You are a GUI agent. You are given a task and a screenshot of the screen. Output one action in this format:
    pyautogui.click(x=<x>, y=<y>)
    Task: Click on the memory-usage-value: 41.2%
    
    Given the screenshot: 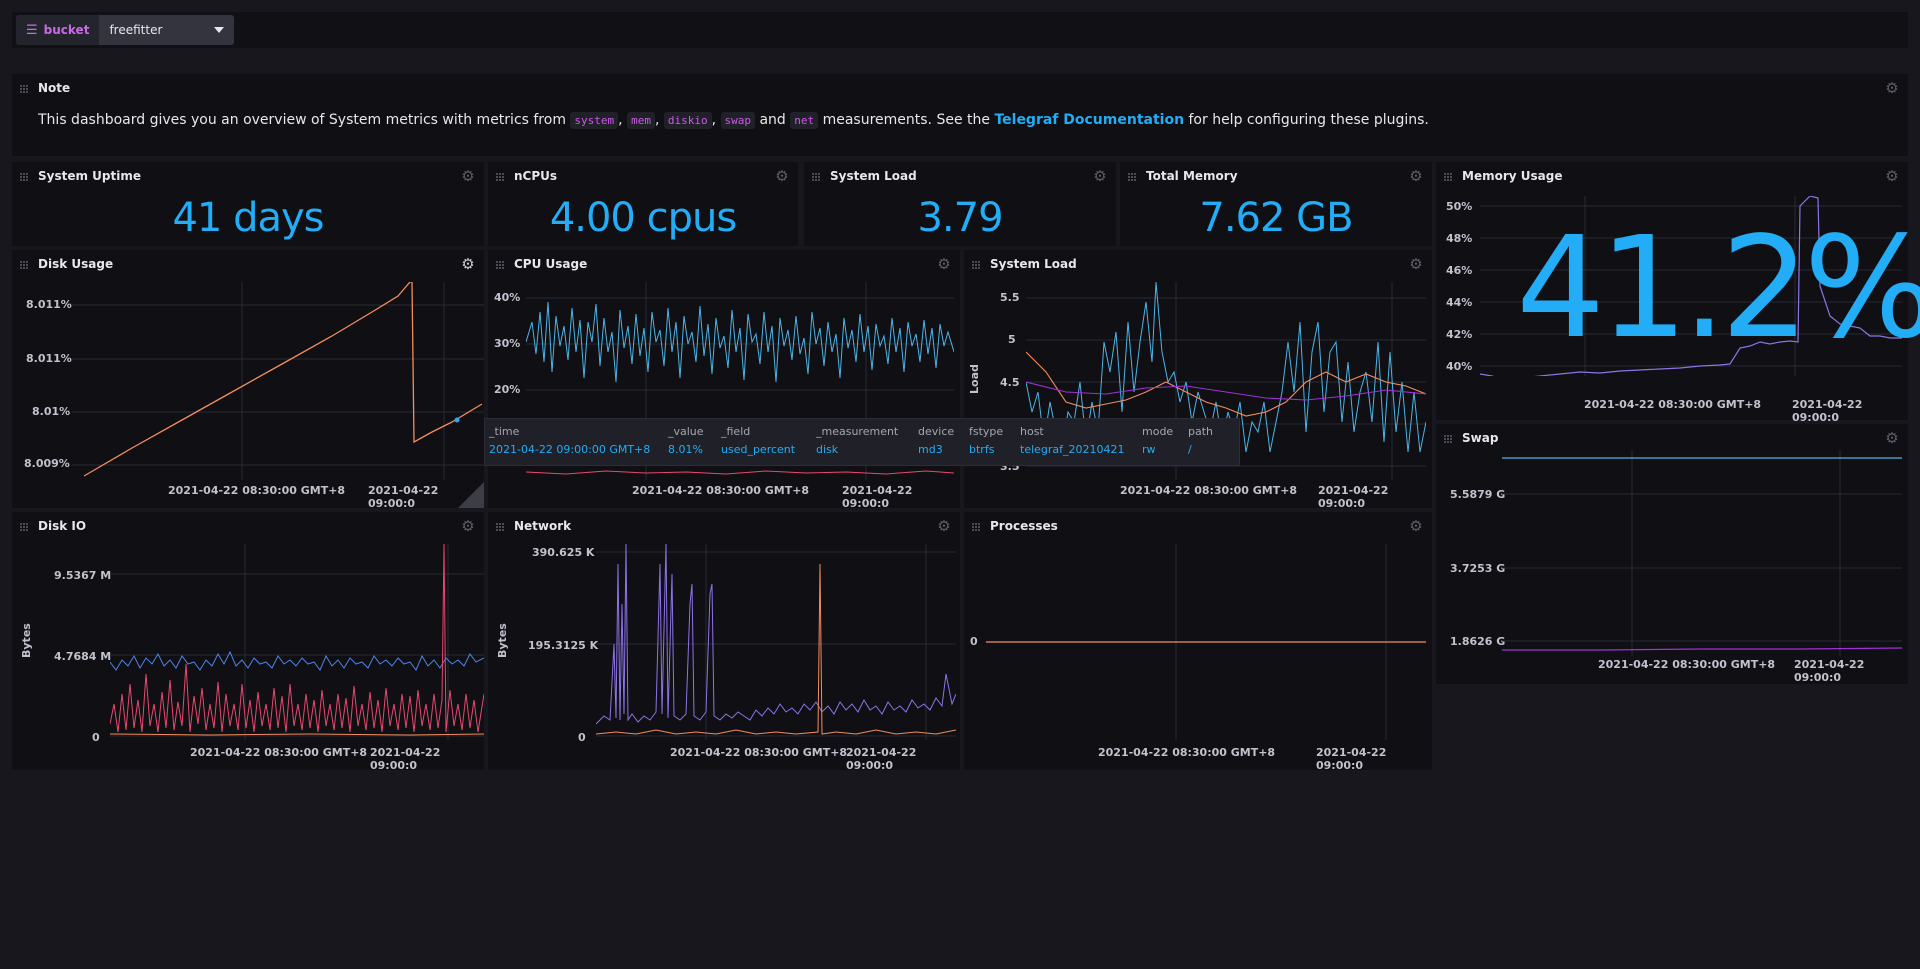 What is the action you would take?
    pyautogui.click(x=1718, y=288)
    